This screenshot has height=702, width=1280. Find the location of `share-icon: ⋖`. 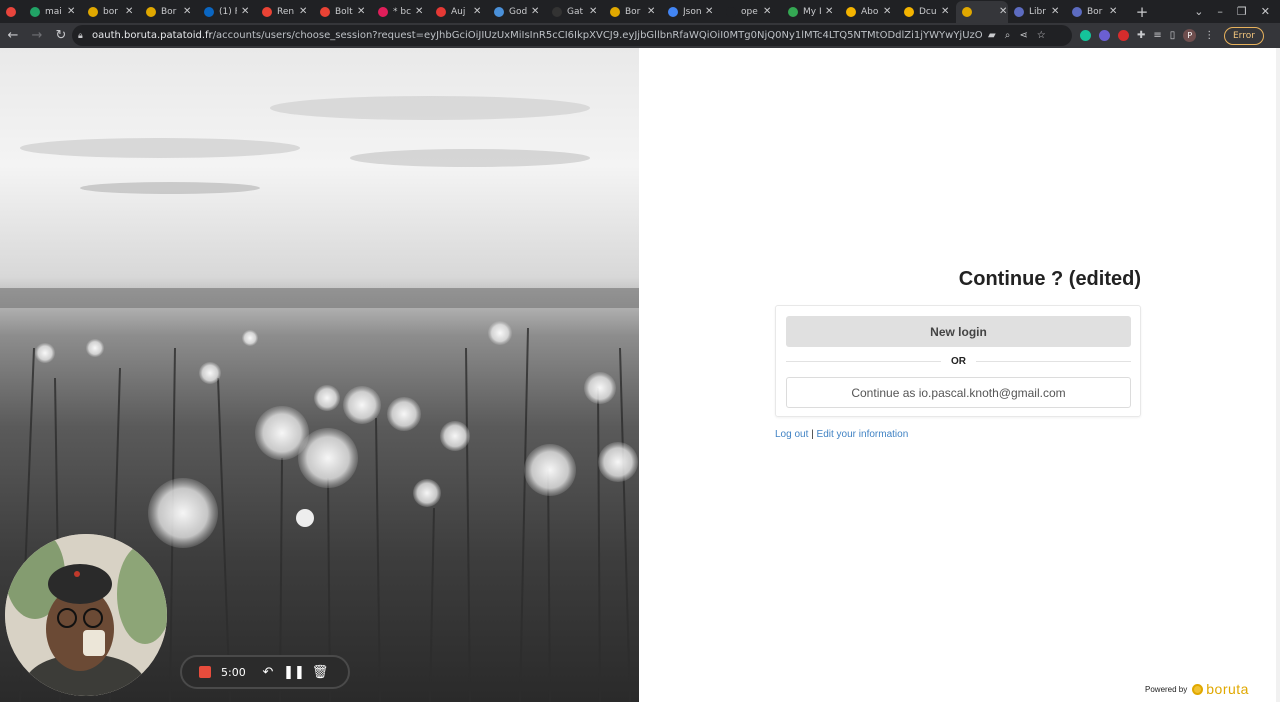

share-icon: ⋖ is located at coordinates (1023, 35).